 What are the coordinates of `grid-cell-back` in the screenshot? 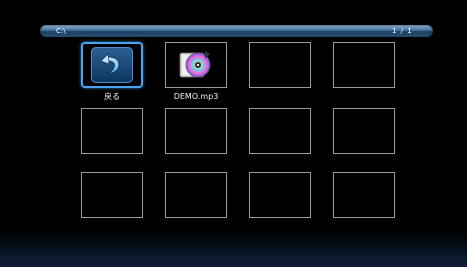 It's located at (112, 65).